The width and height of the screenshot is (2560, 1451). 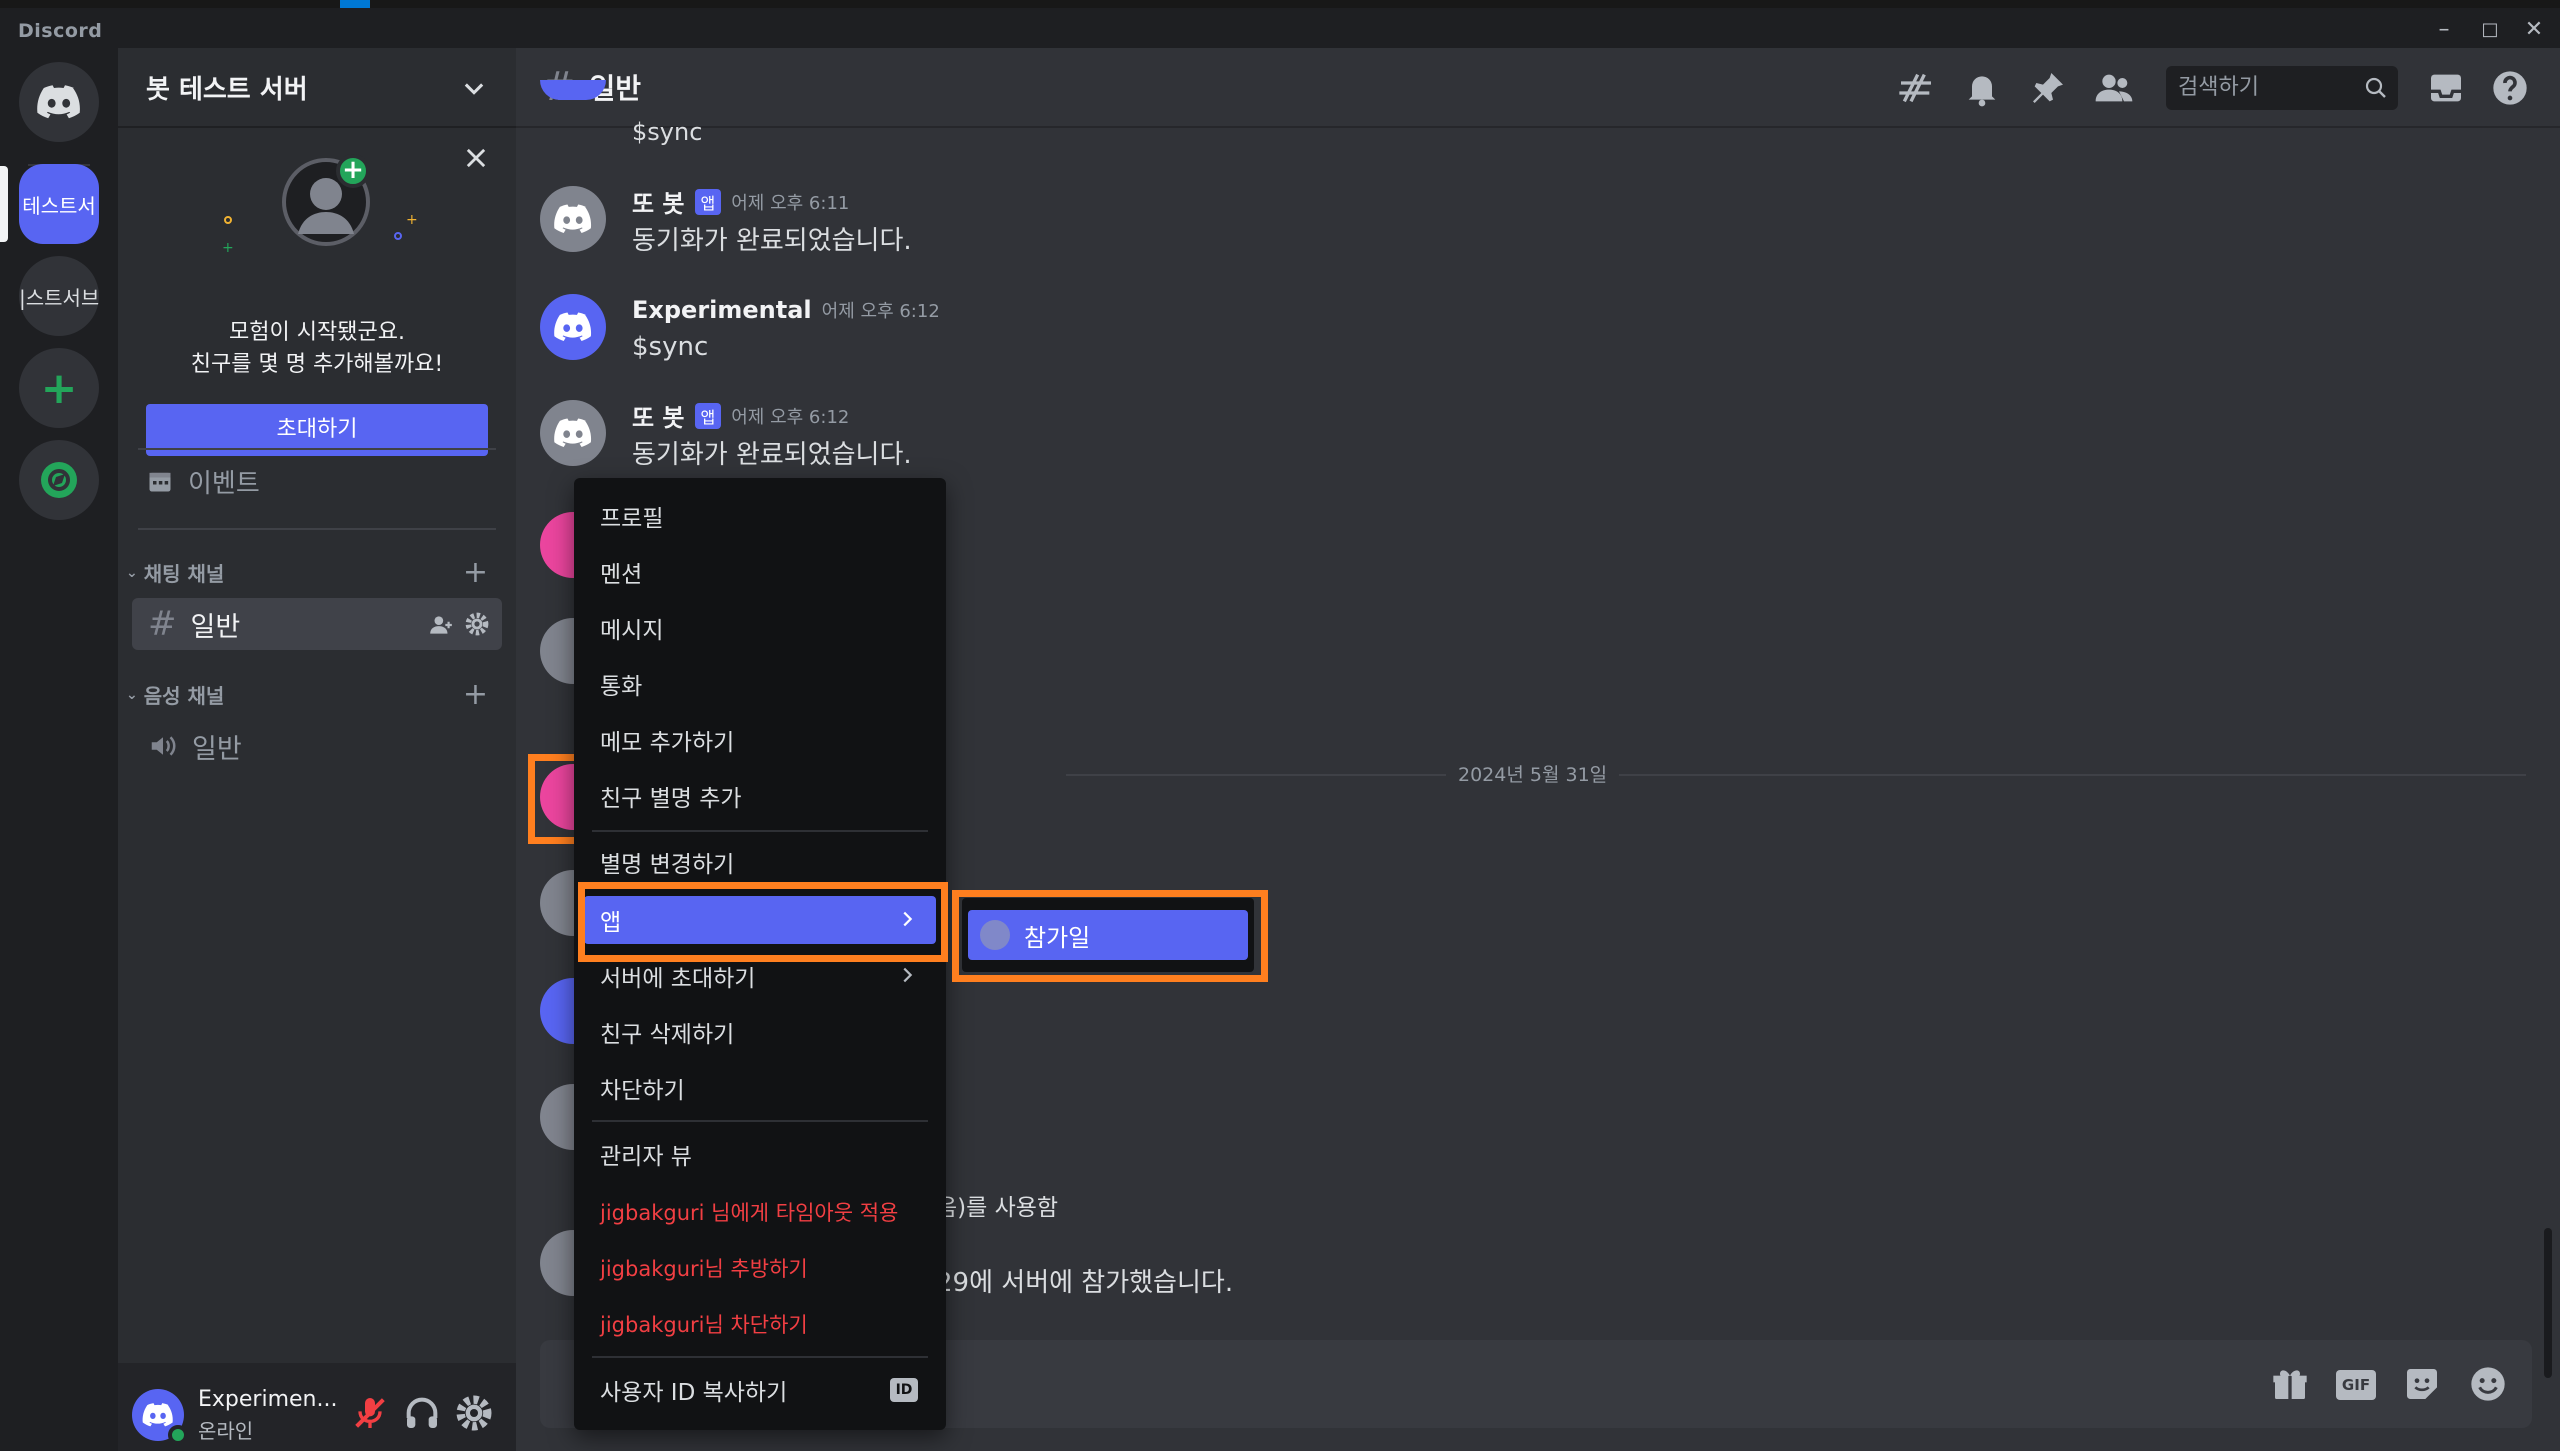 What do you see at coordinates (2375, 87) in the screenshot?
I see `search-icon` at bounding box center [2375, 87].